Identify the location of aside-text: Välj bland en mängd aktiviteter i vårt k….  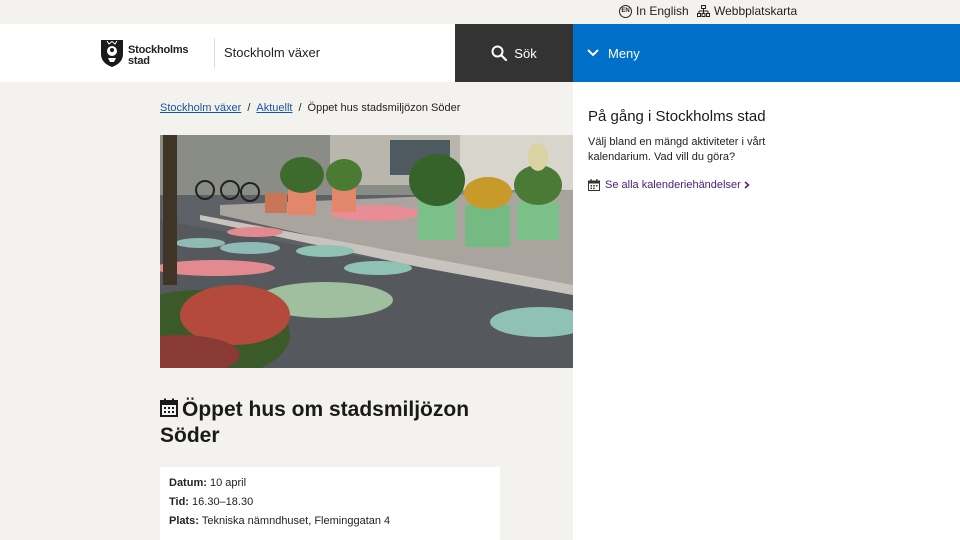
(677, 149).